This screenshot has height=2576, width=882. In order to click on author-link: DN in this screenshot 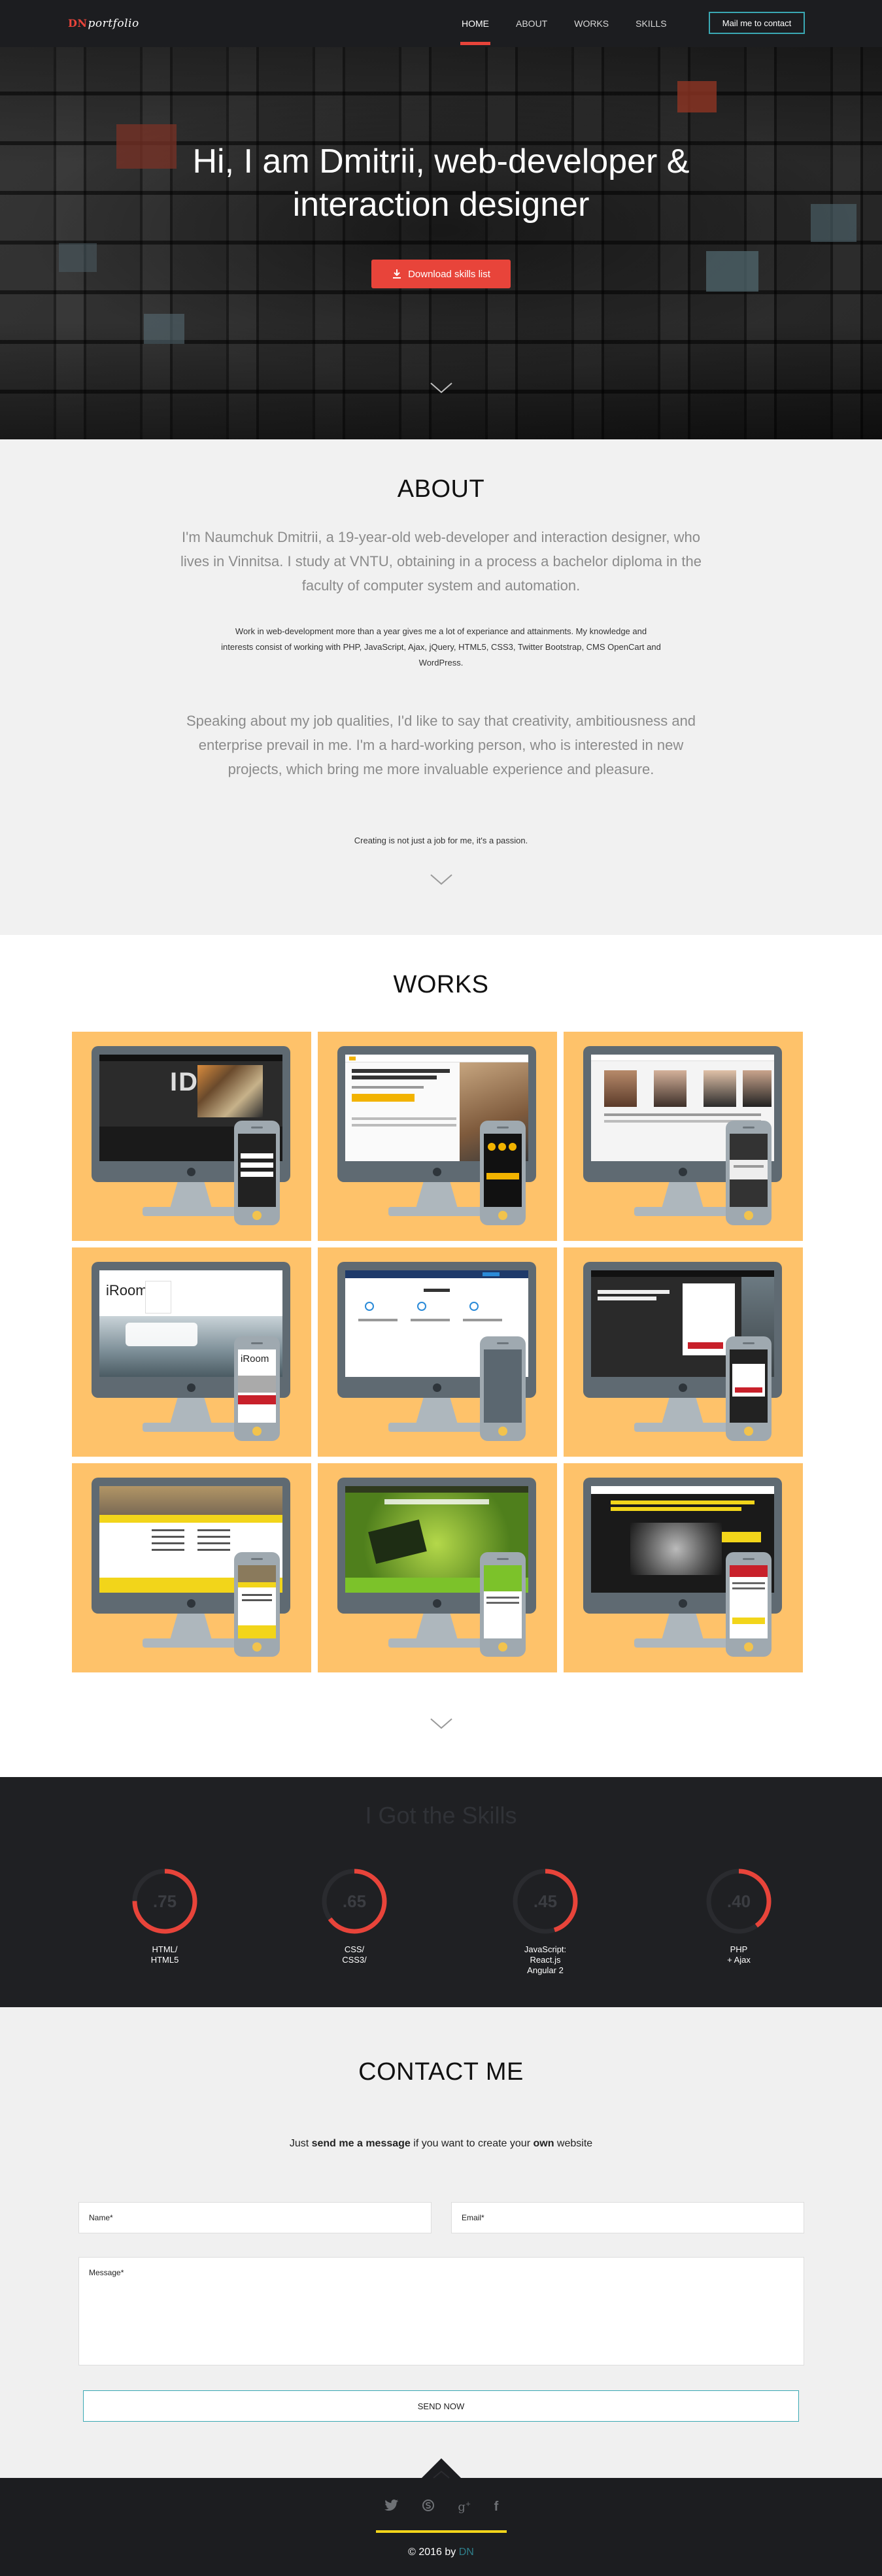, I will do `click(466, 2552)`.